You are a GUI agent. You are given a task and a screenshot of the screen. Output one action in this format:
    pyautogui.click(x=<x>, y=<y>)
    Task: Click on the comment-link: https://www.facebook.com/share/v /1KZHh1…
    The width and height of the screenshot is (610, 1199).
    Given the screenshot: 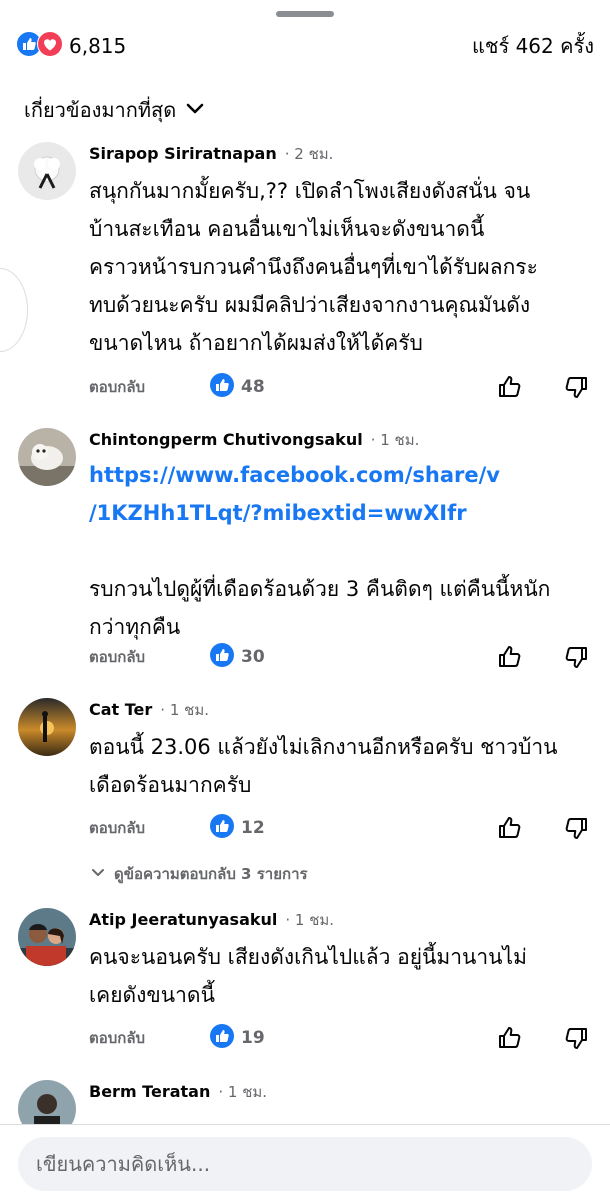 What is the action you would take?
    pyautogui.click(x=344, y=494)
    